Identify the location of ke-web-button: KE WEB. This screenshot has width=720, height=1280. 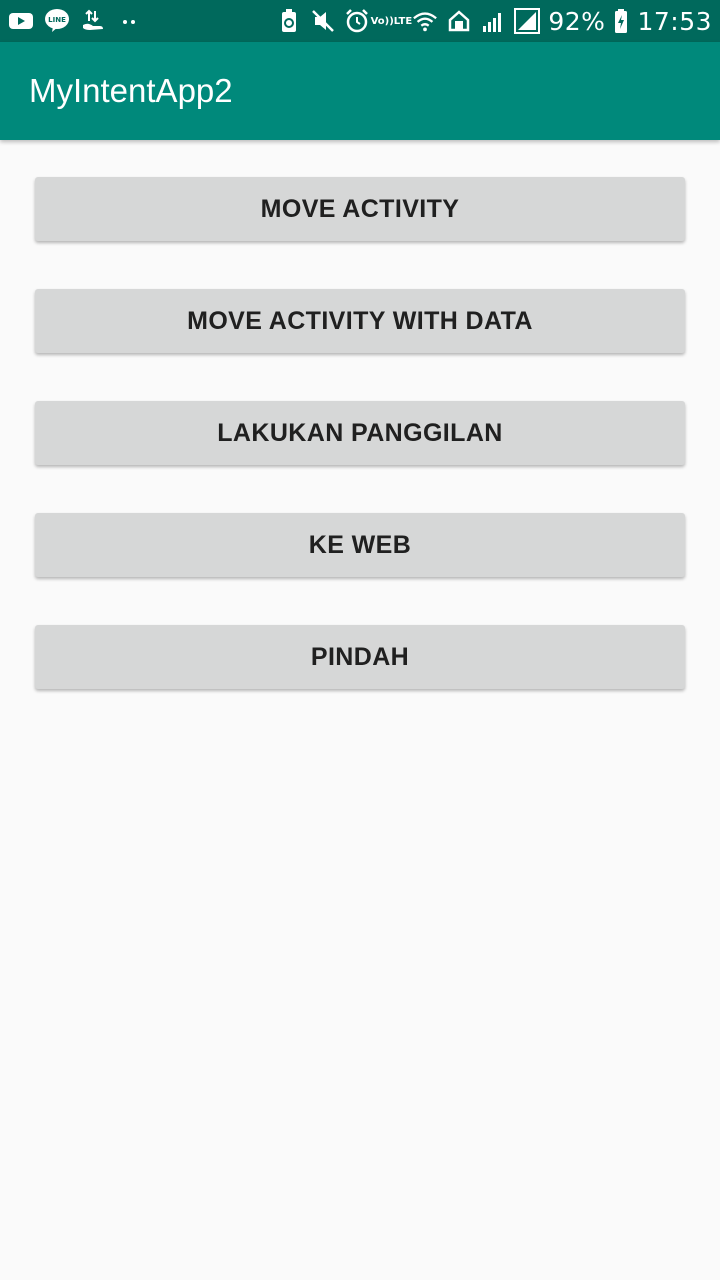
(360, 545).